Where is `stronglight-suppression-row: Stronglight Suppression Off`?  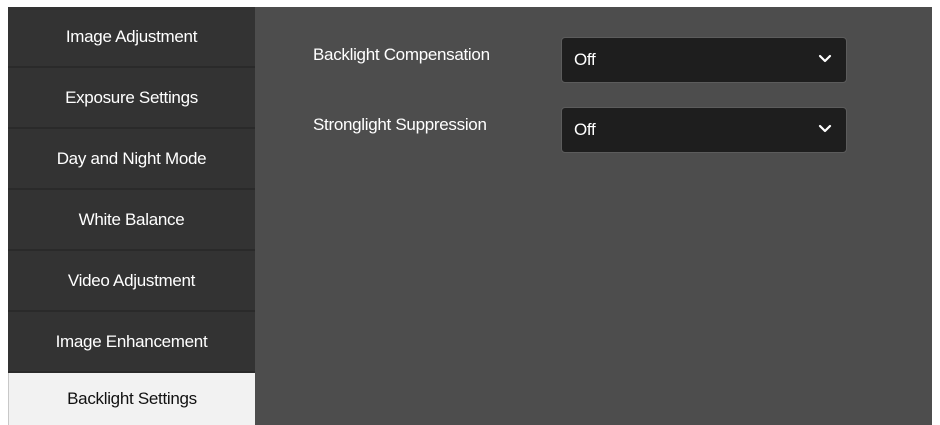
stronglight-suppression-row: Stronglight Suppression Off is located at coordinates (593, 131).